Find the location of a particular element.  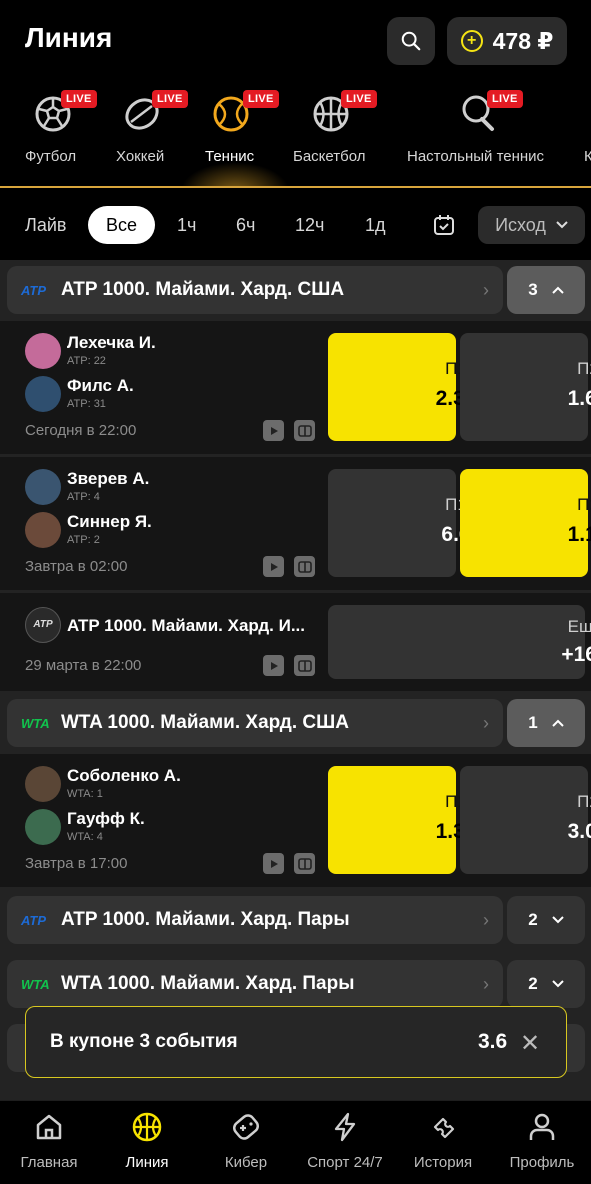

league-count: 1 is located at coordinates (533, 722).